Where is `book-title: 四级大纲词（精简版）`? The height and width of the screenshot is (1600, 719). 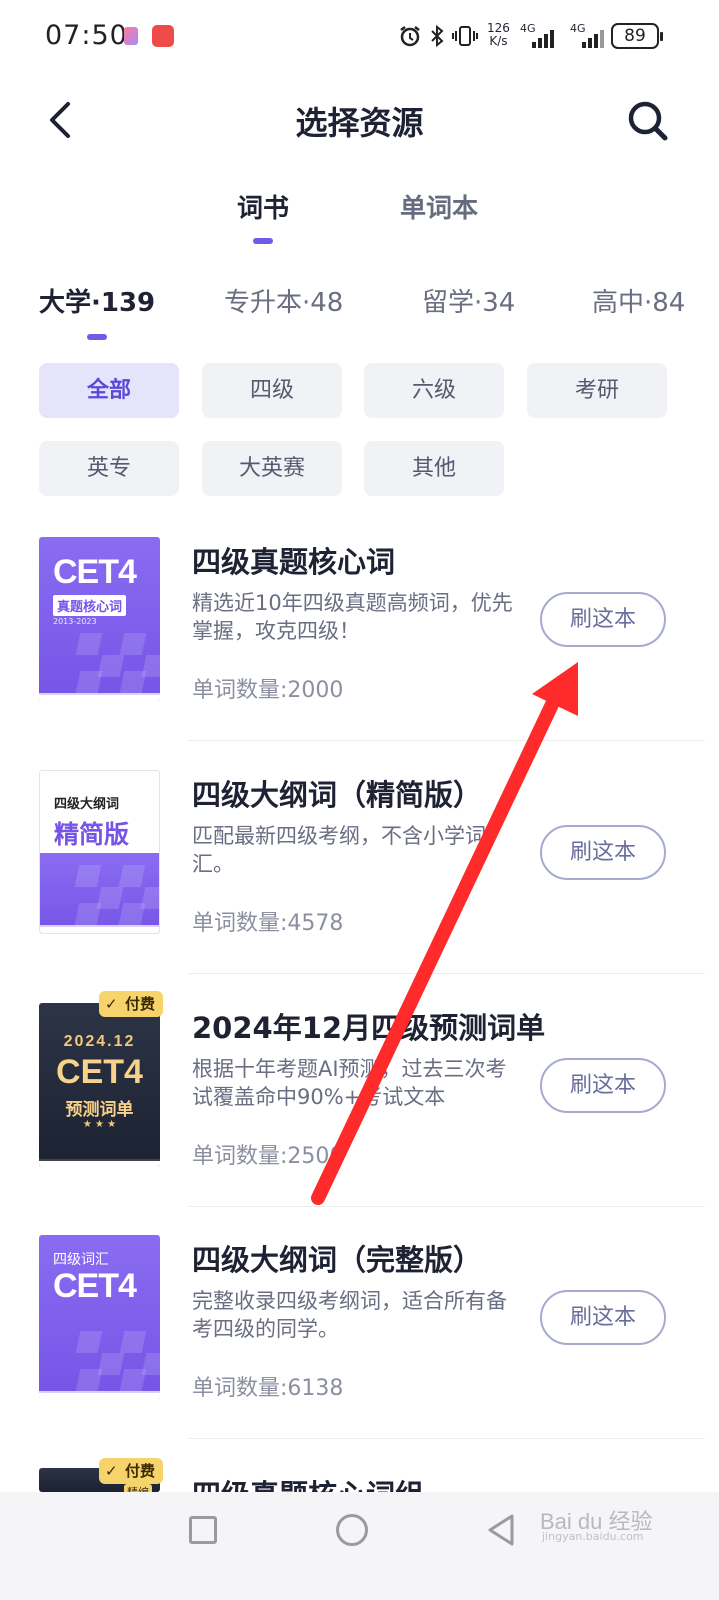
book-title: 四级大纲词（精简版） is located at coordinates (337, 795).